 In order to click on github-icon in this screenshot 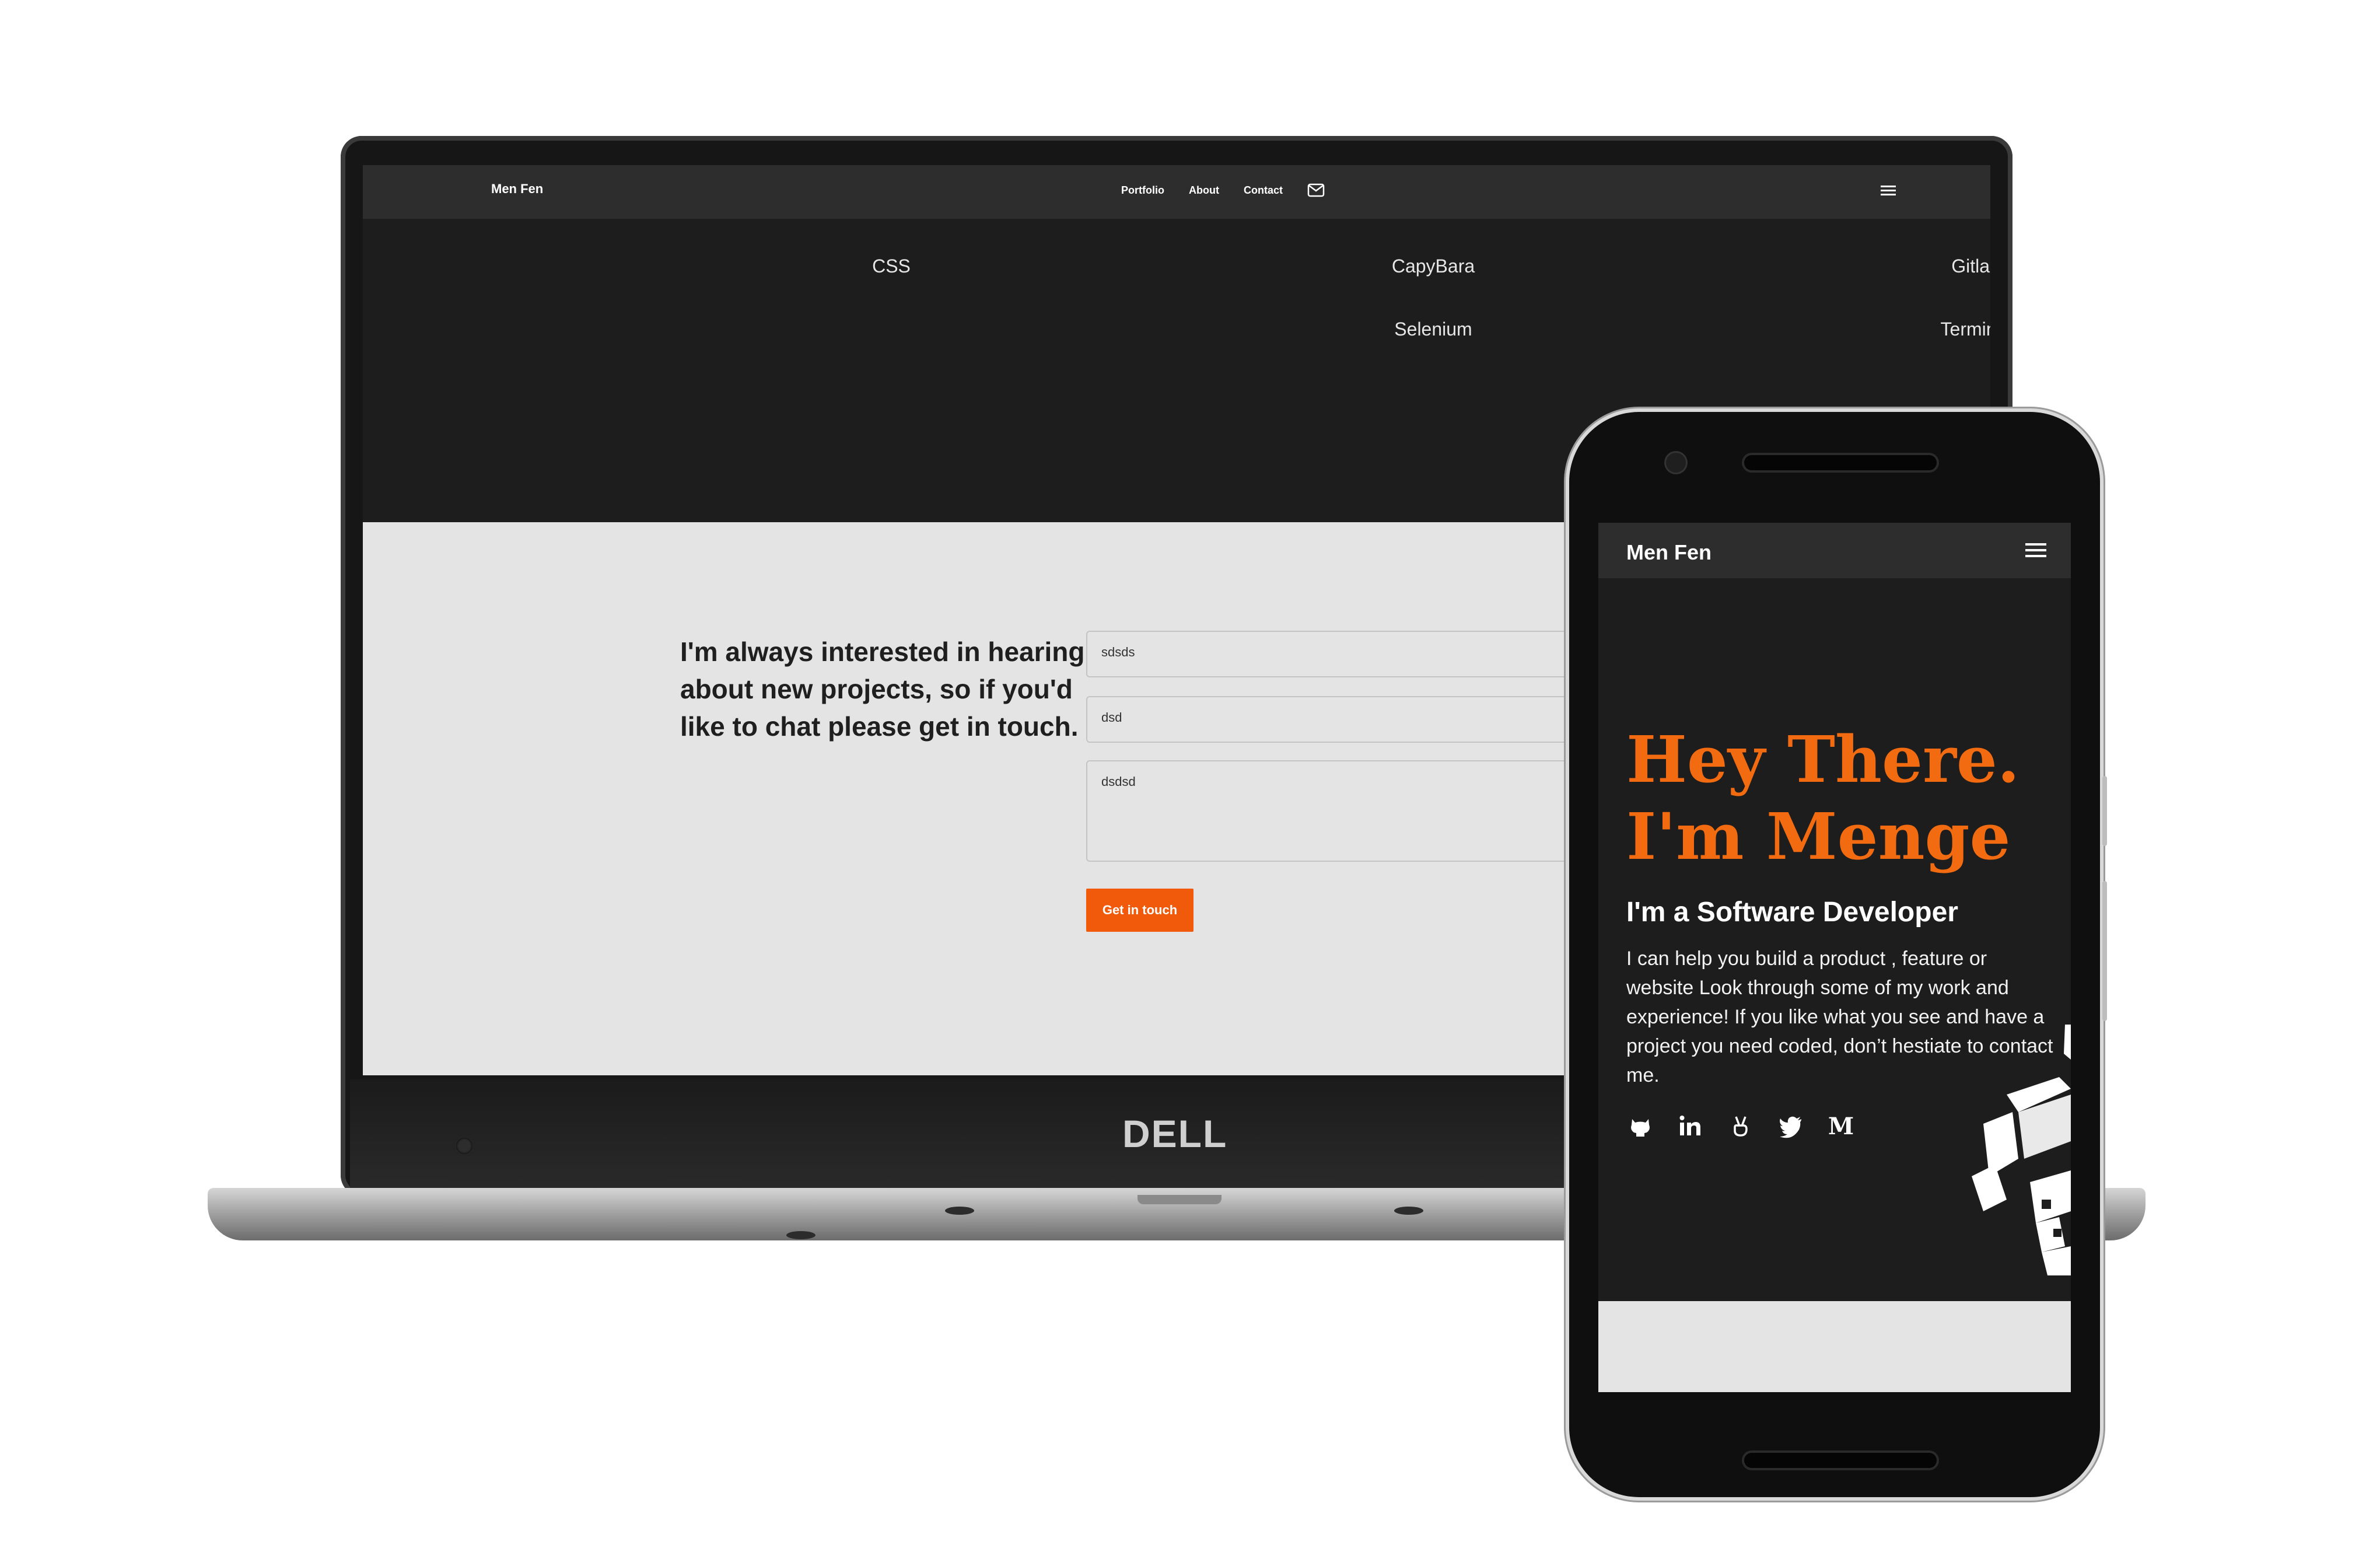, I will do `click(1640, 1126)`.